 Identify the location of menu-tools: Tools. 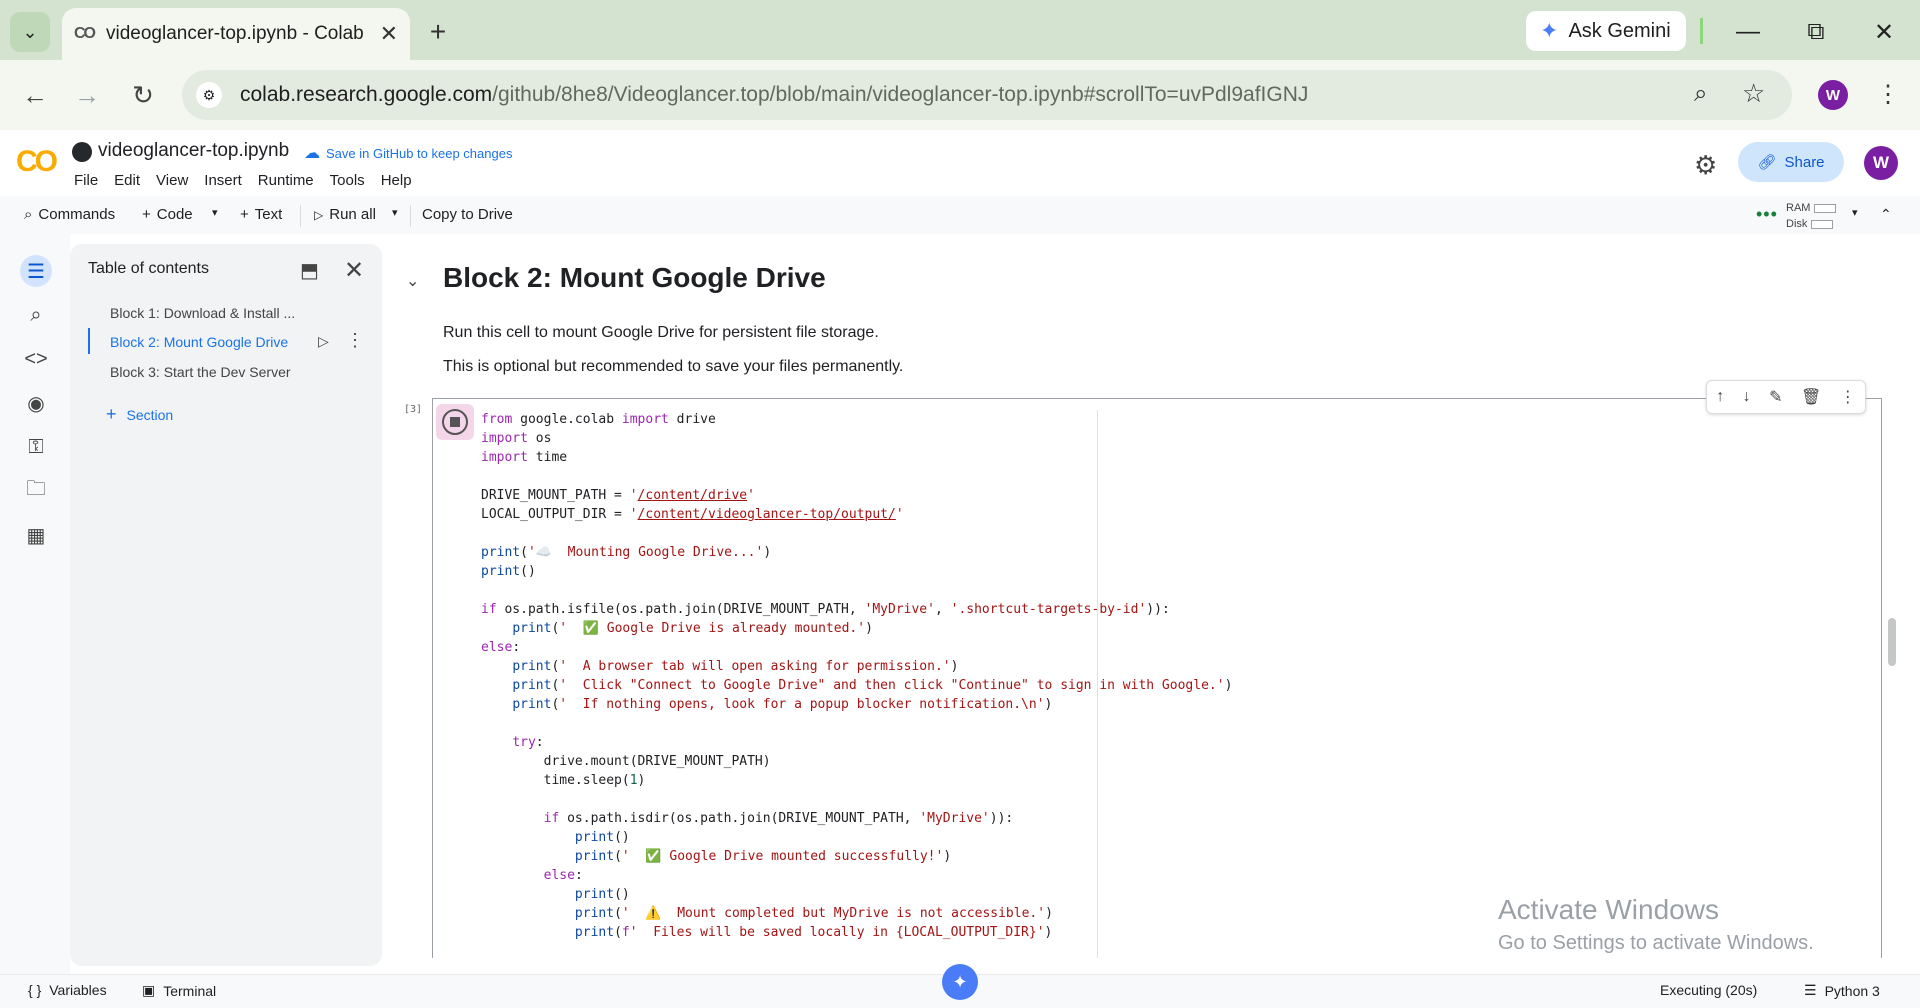
(347, 180).